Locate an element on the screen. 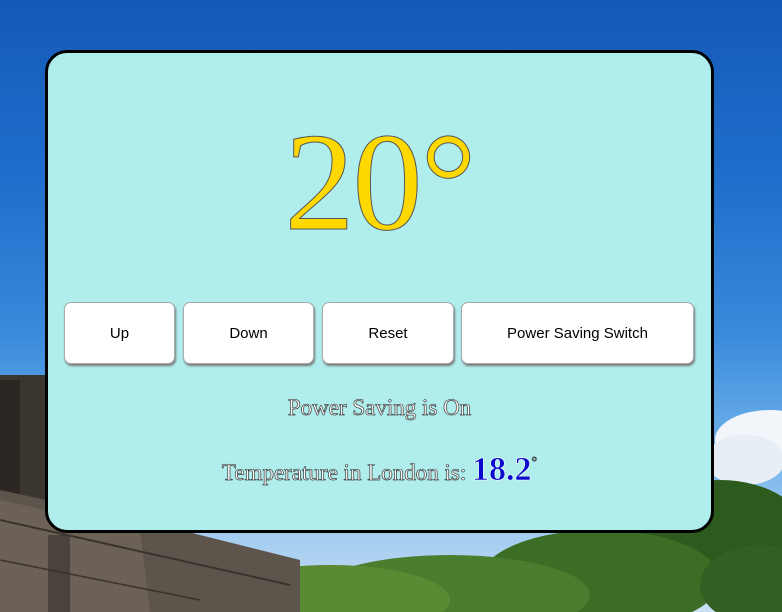 The height and width of the screenshot is (612, 782). city-temperature-label: Temperature in London is: is located at coordinates (346, 473).